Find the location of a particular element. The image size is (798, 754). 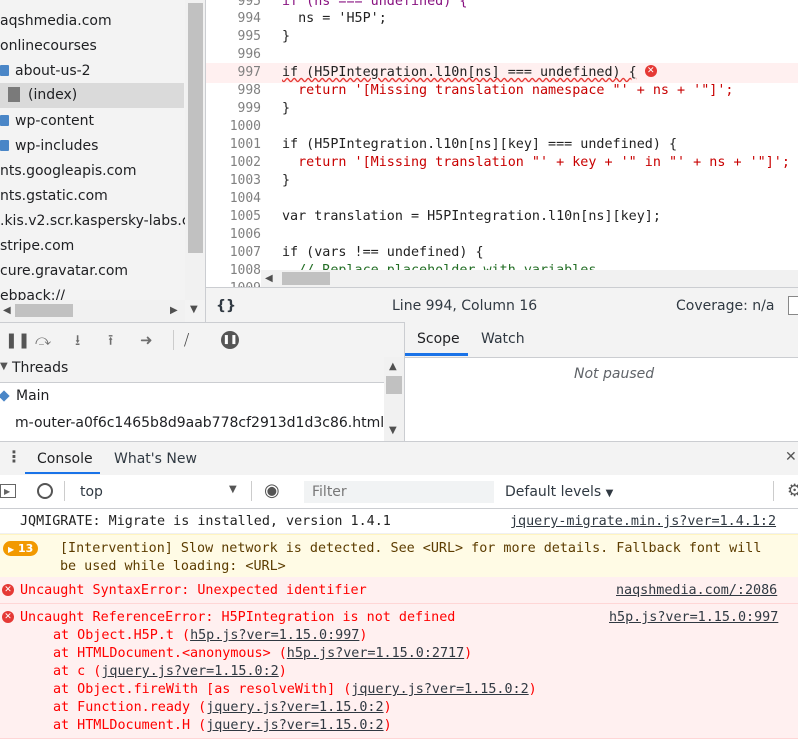

context-select: top is located at coordinates (91, 492).